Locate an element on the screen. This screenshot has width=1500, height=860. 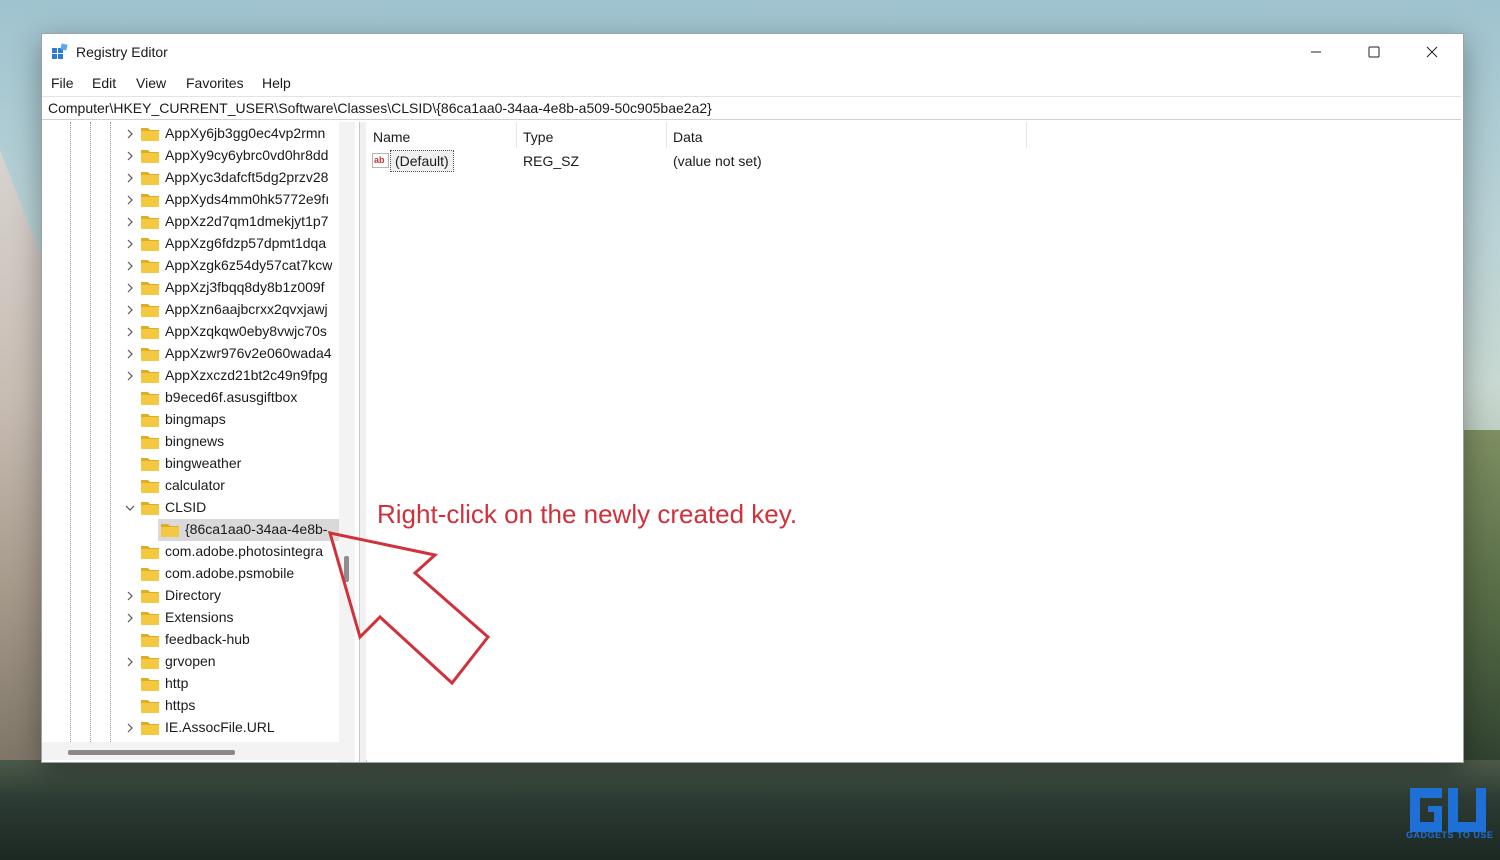
tree-item: IE.AssocFile.URL is located at coordinates (192, 728).